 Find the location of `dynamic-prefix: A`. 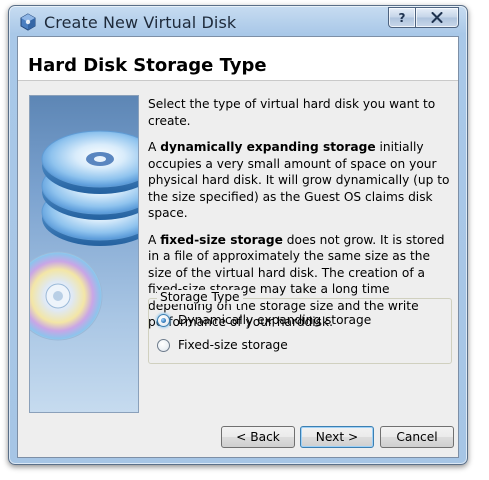

dynamic-prefix: A is located at coordinates (154, 147).